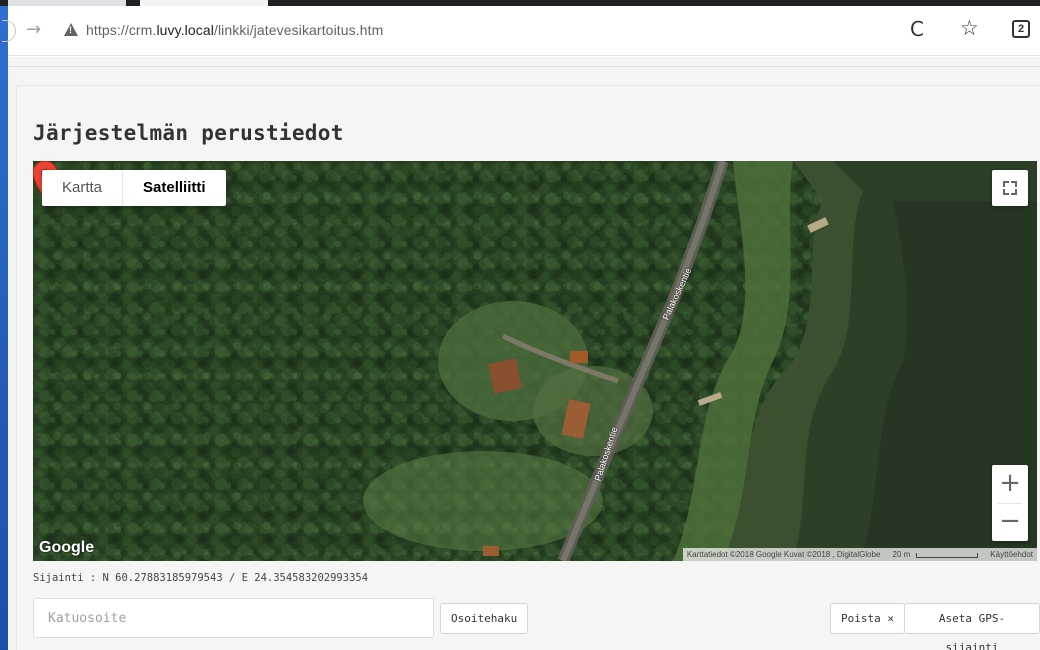 The width and height of the screenshot is (1040, 650). I want to click on map-type-map-button: Kartta, so click(82, 188).